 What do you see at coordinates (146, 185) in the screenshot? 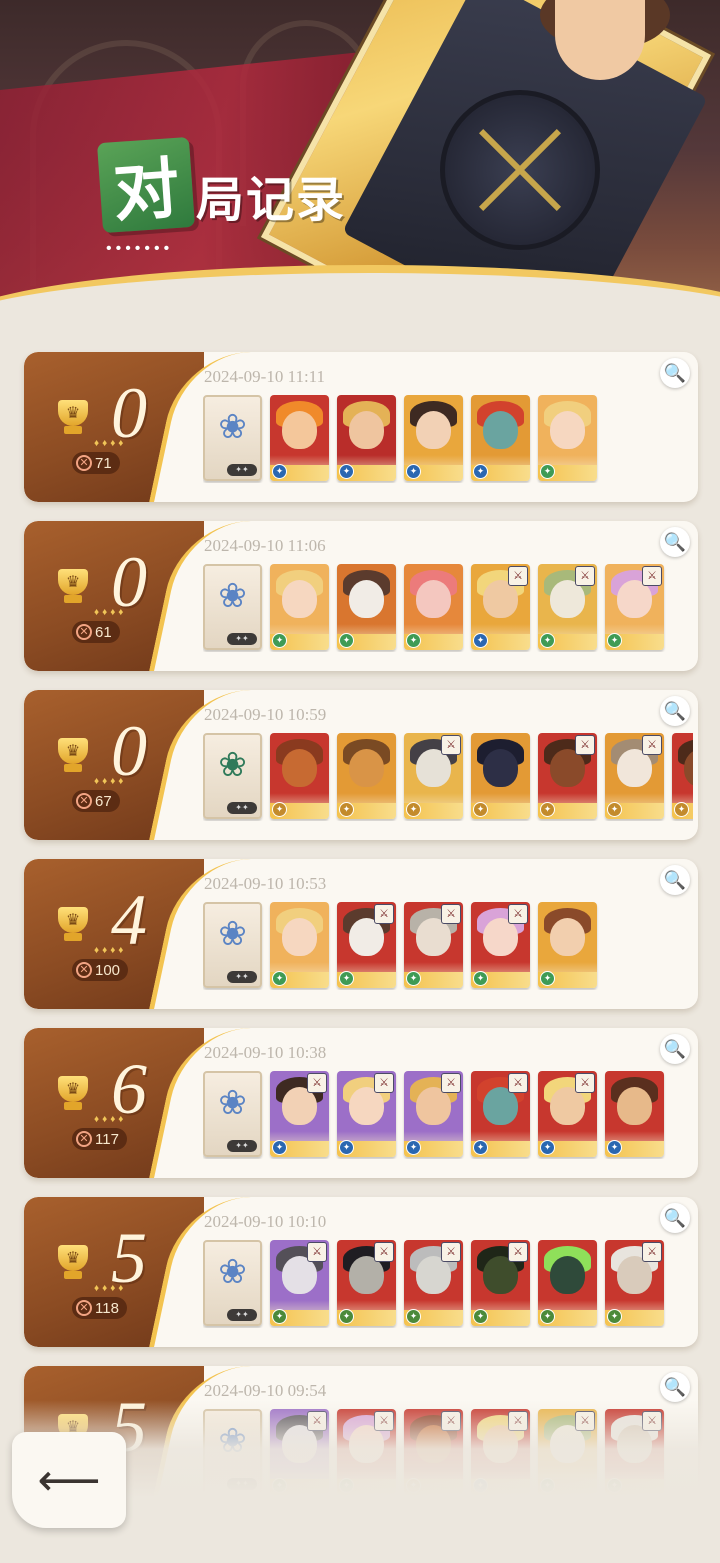
I see `title-badge: 对` at bounding box center [146, 185].